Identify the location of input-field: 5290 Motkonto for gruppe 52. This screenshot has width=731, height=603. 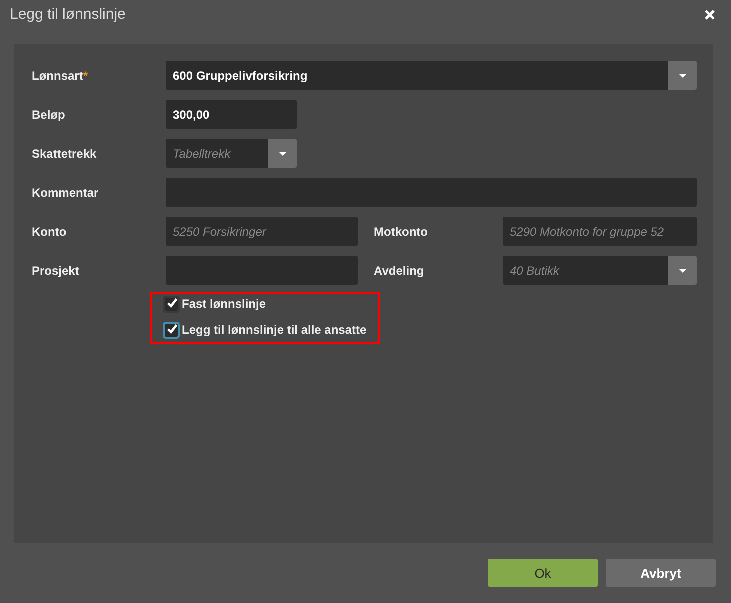
(600, 231).